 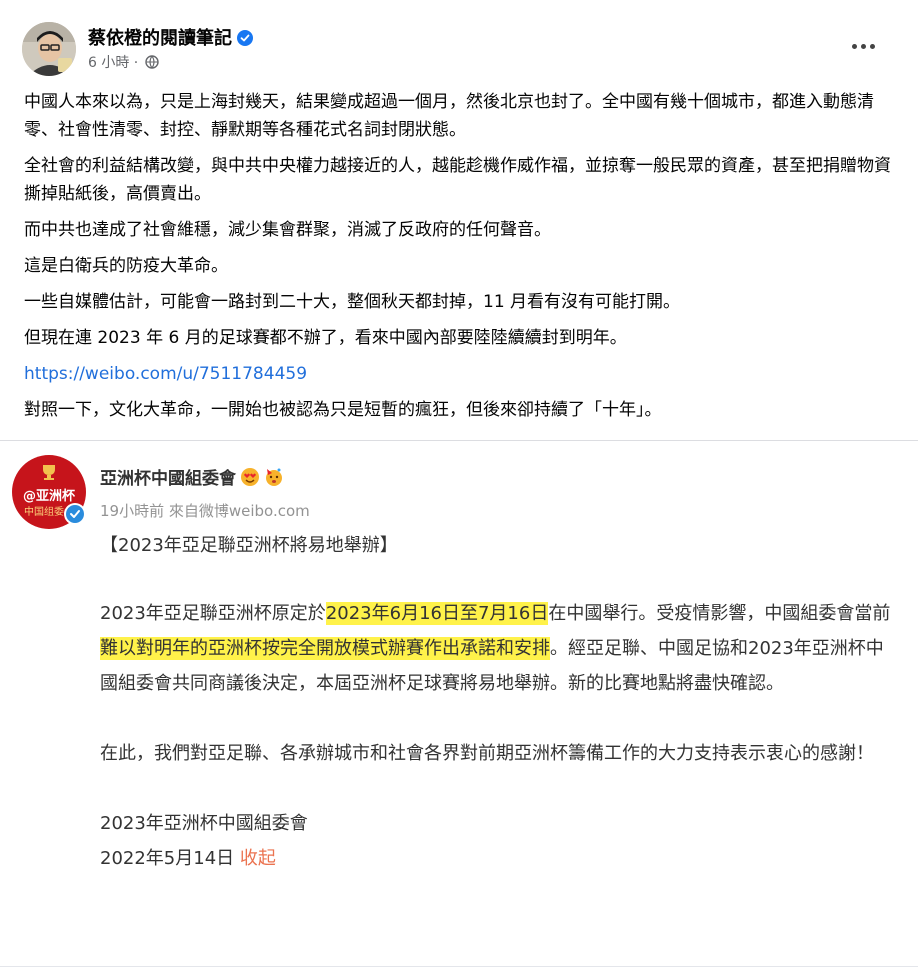 I want to click on post-paragraph-7: 對照一下，文化大革命，一開始也被認為只是短暫的瘋狂，但後來卻持續了「十年」。, so click(x=343, y=410).